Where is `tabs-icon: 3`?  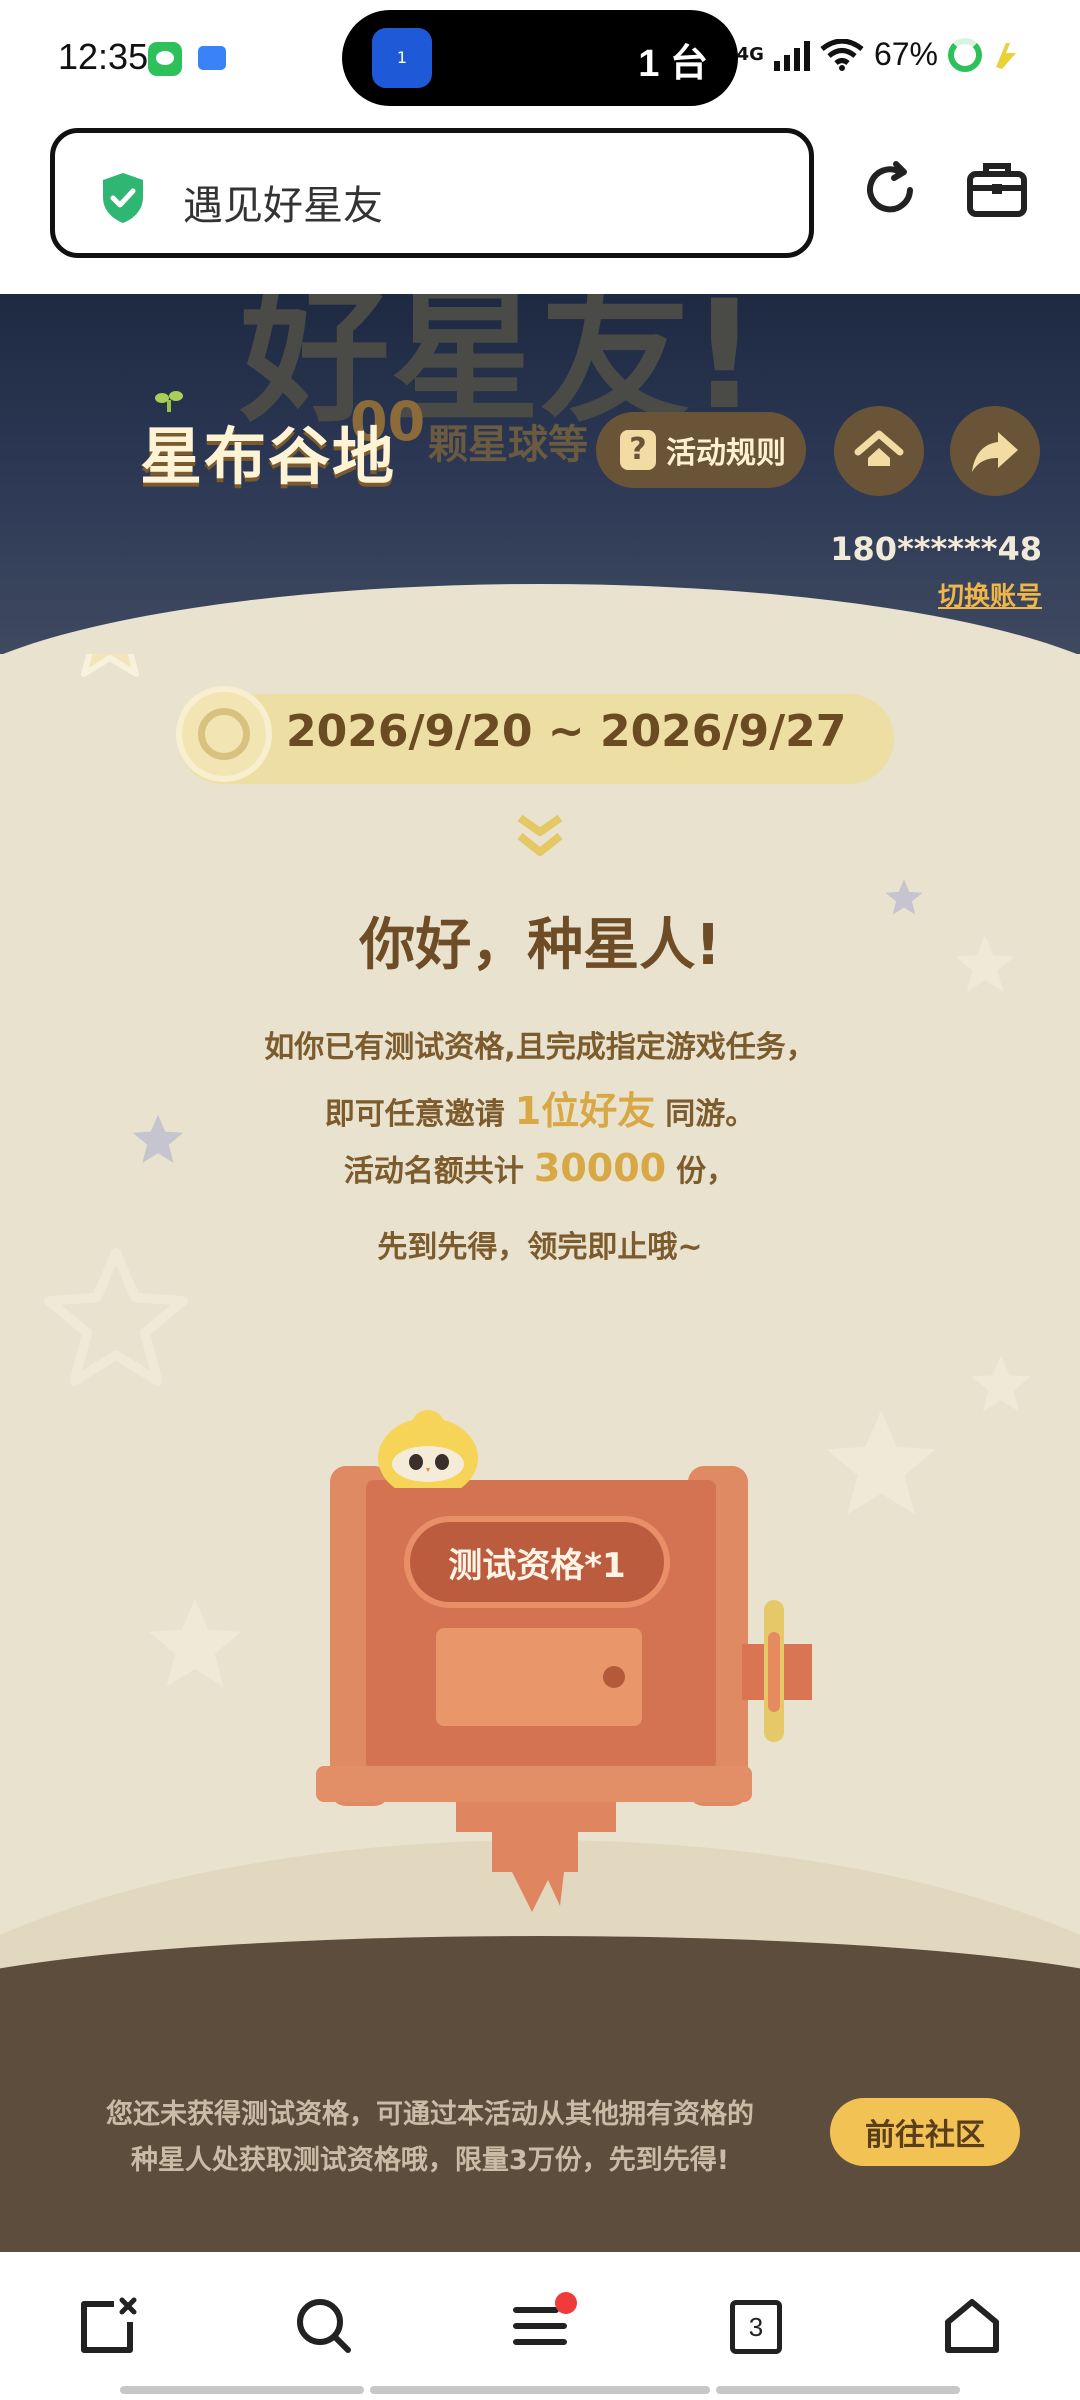 tabs-icon: 3 is located at coordinates (756, 2327).